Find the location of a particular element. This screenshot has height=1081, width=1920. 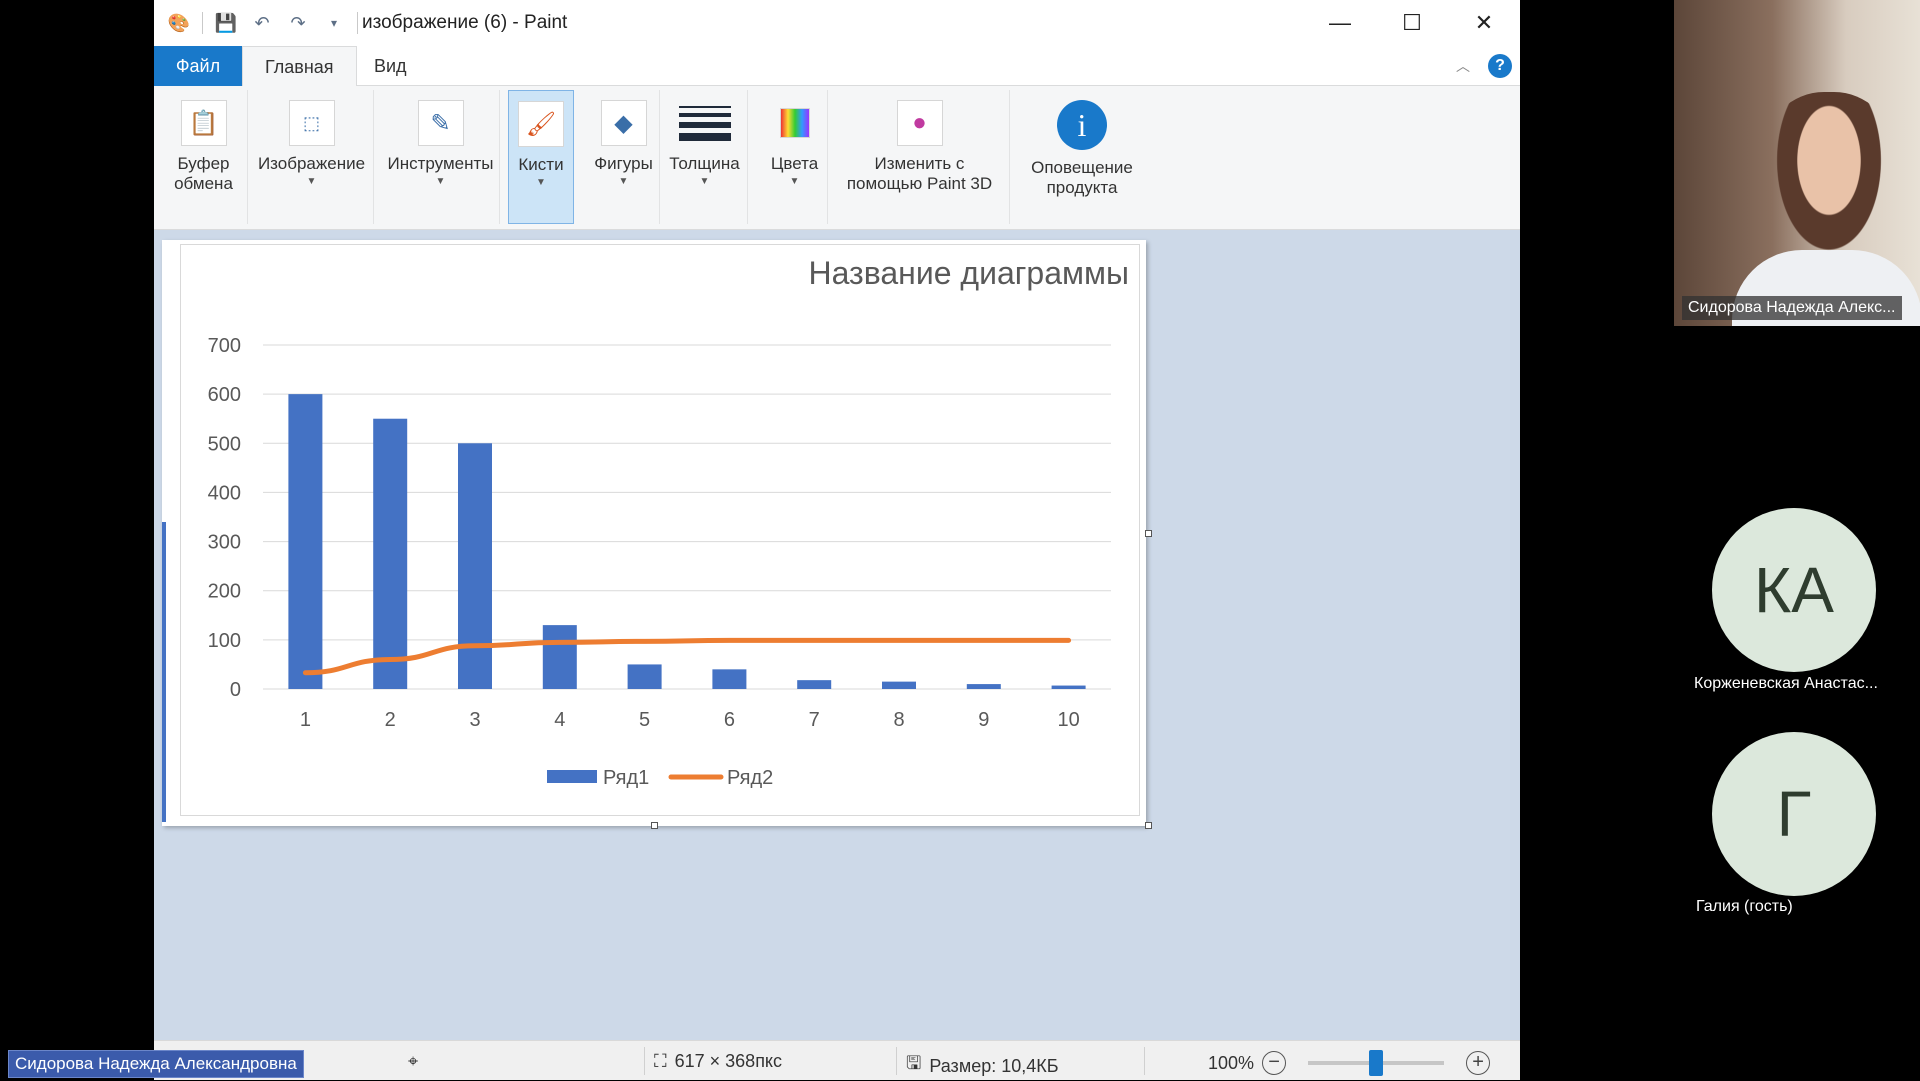

dimensions-status: ⛶ 617 × 368пкс is located at coordinates (718, 1061).